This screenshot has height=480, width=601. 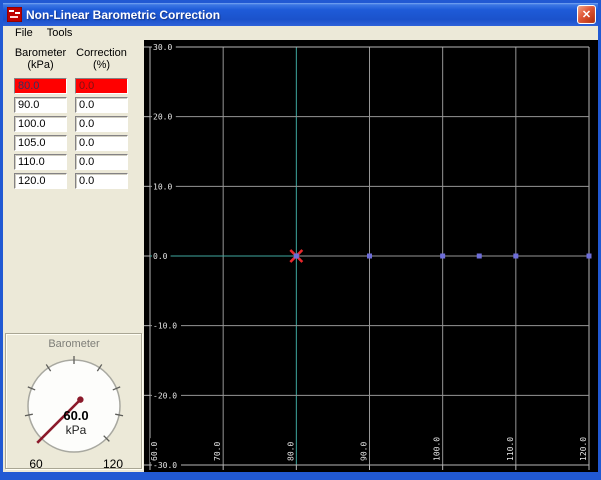 I want to click on barometer-field: 110.0, so click(x=40, y=162).